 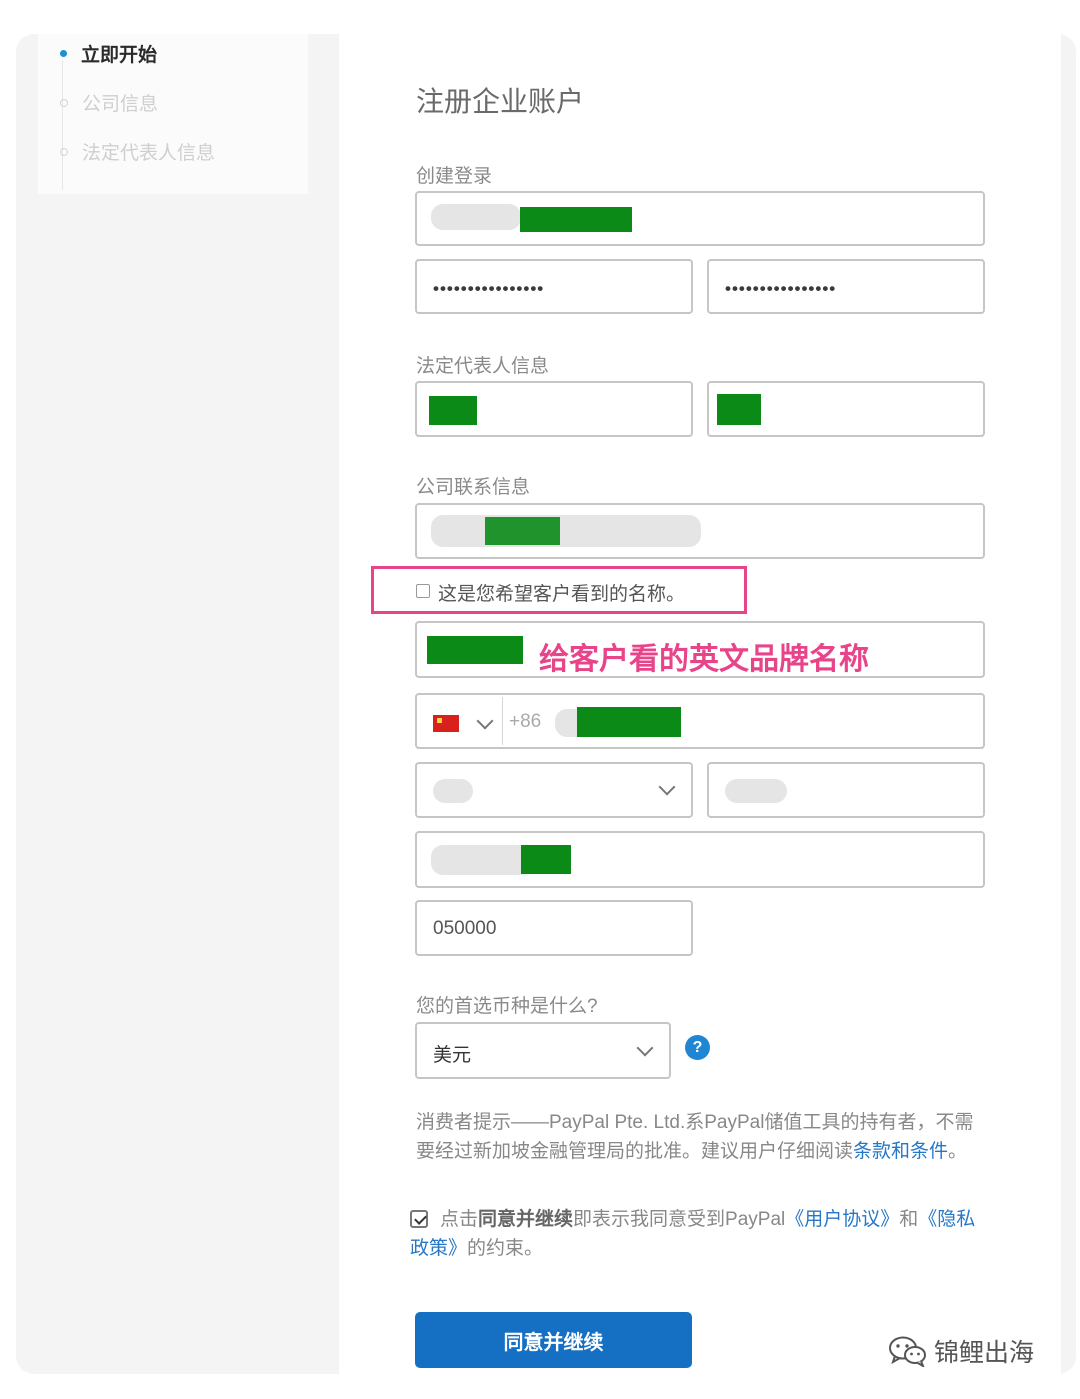 What do you see at coordinates (562, 594) in the screenshot?
I see `display-name-checkbox-label: 这是您希望客户看到的名称。` at bounding box center [562, 594].